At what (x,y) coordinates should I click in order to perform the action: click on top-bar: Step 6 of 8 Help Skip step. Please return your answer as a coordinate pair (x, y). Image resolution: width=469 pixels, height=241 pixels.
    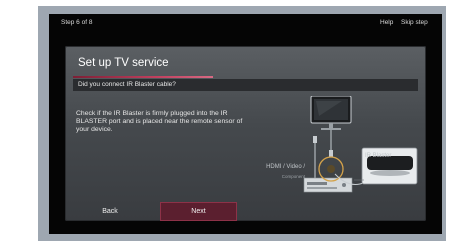
    Looking at the image, I should click on (245, 23).